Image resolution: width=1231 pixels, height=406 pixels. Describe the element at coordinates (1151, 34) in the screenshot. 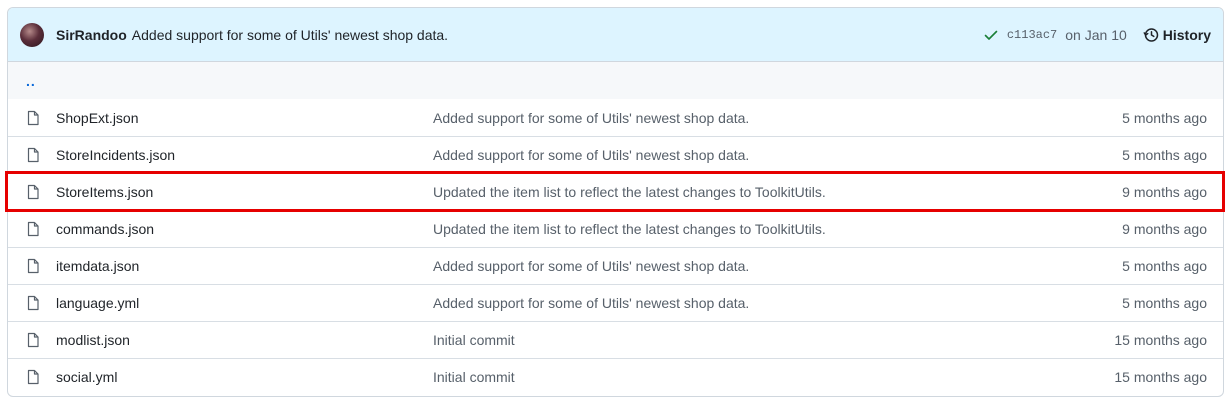

I see `history-icon` at that location.